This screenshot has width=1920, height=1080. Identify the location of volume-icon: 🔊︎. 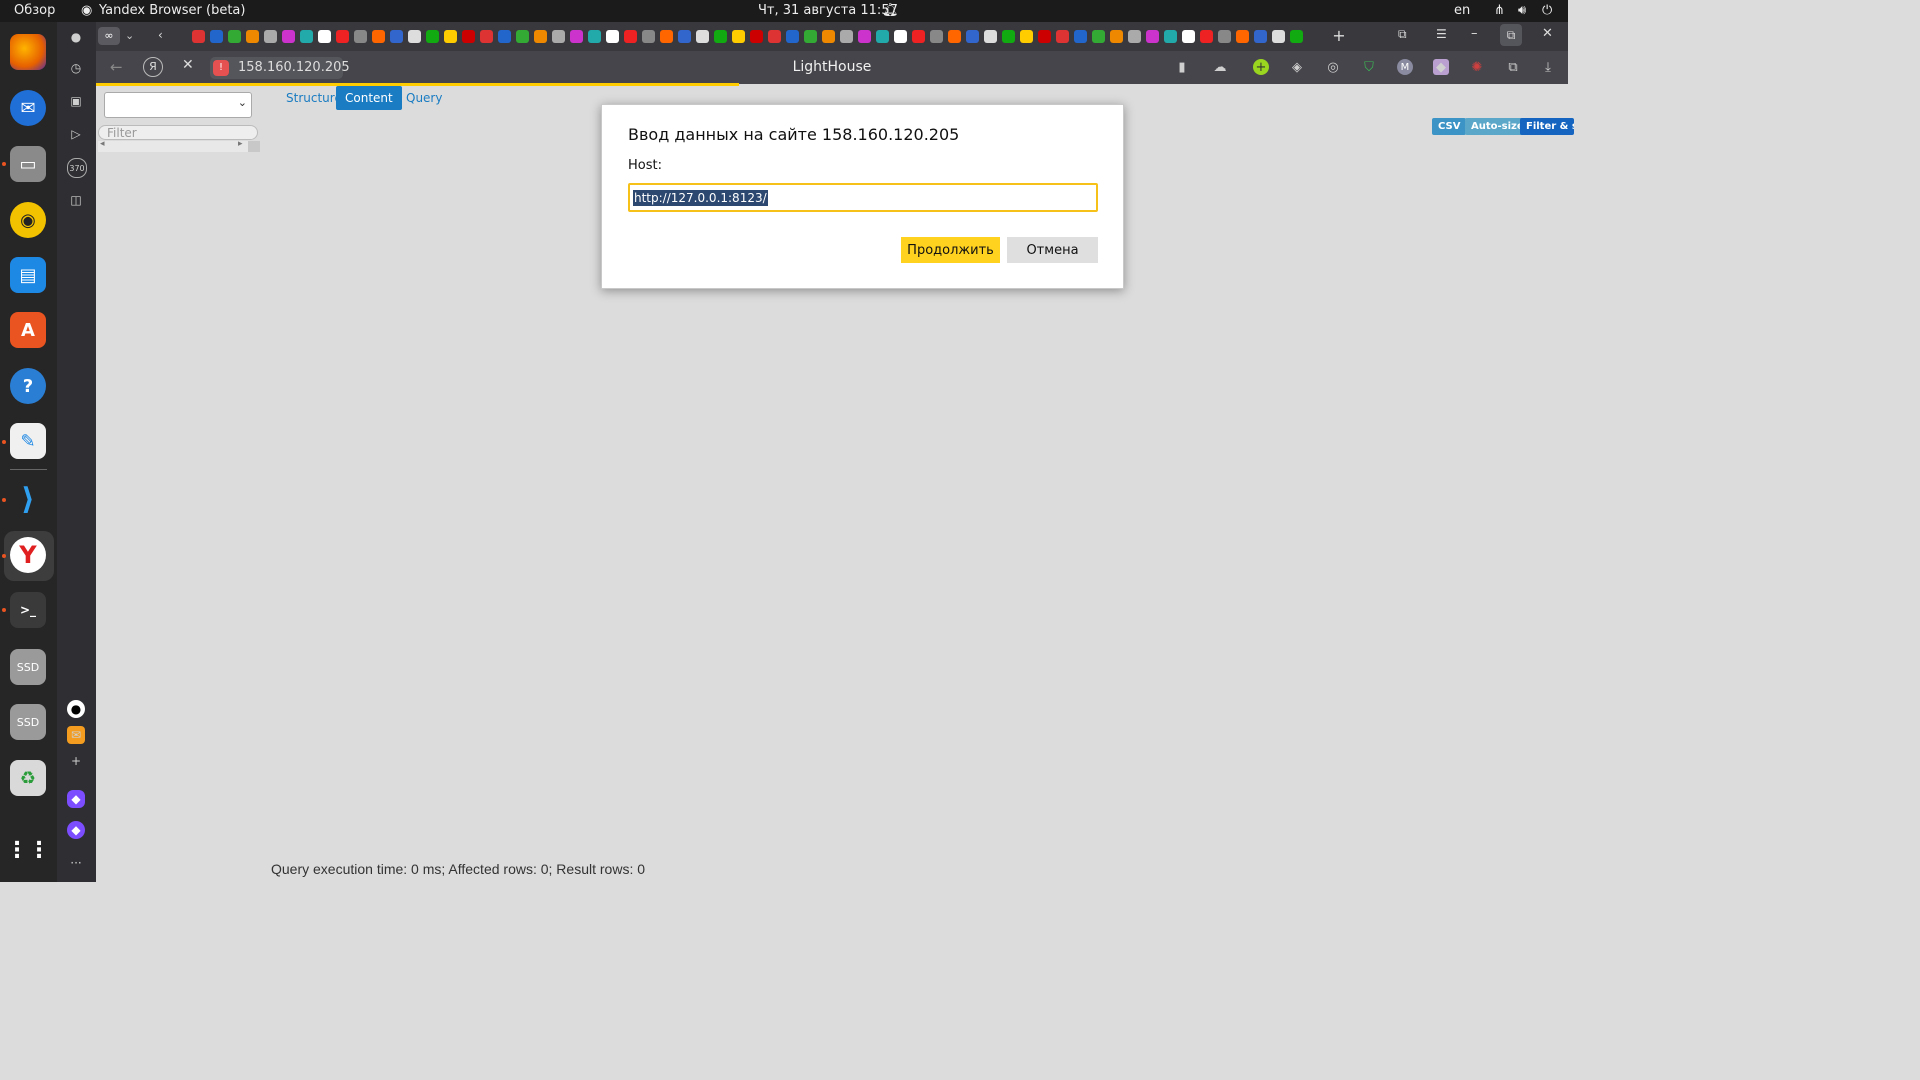
(1522, 10).